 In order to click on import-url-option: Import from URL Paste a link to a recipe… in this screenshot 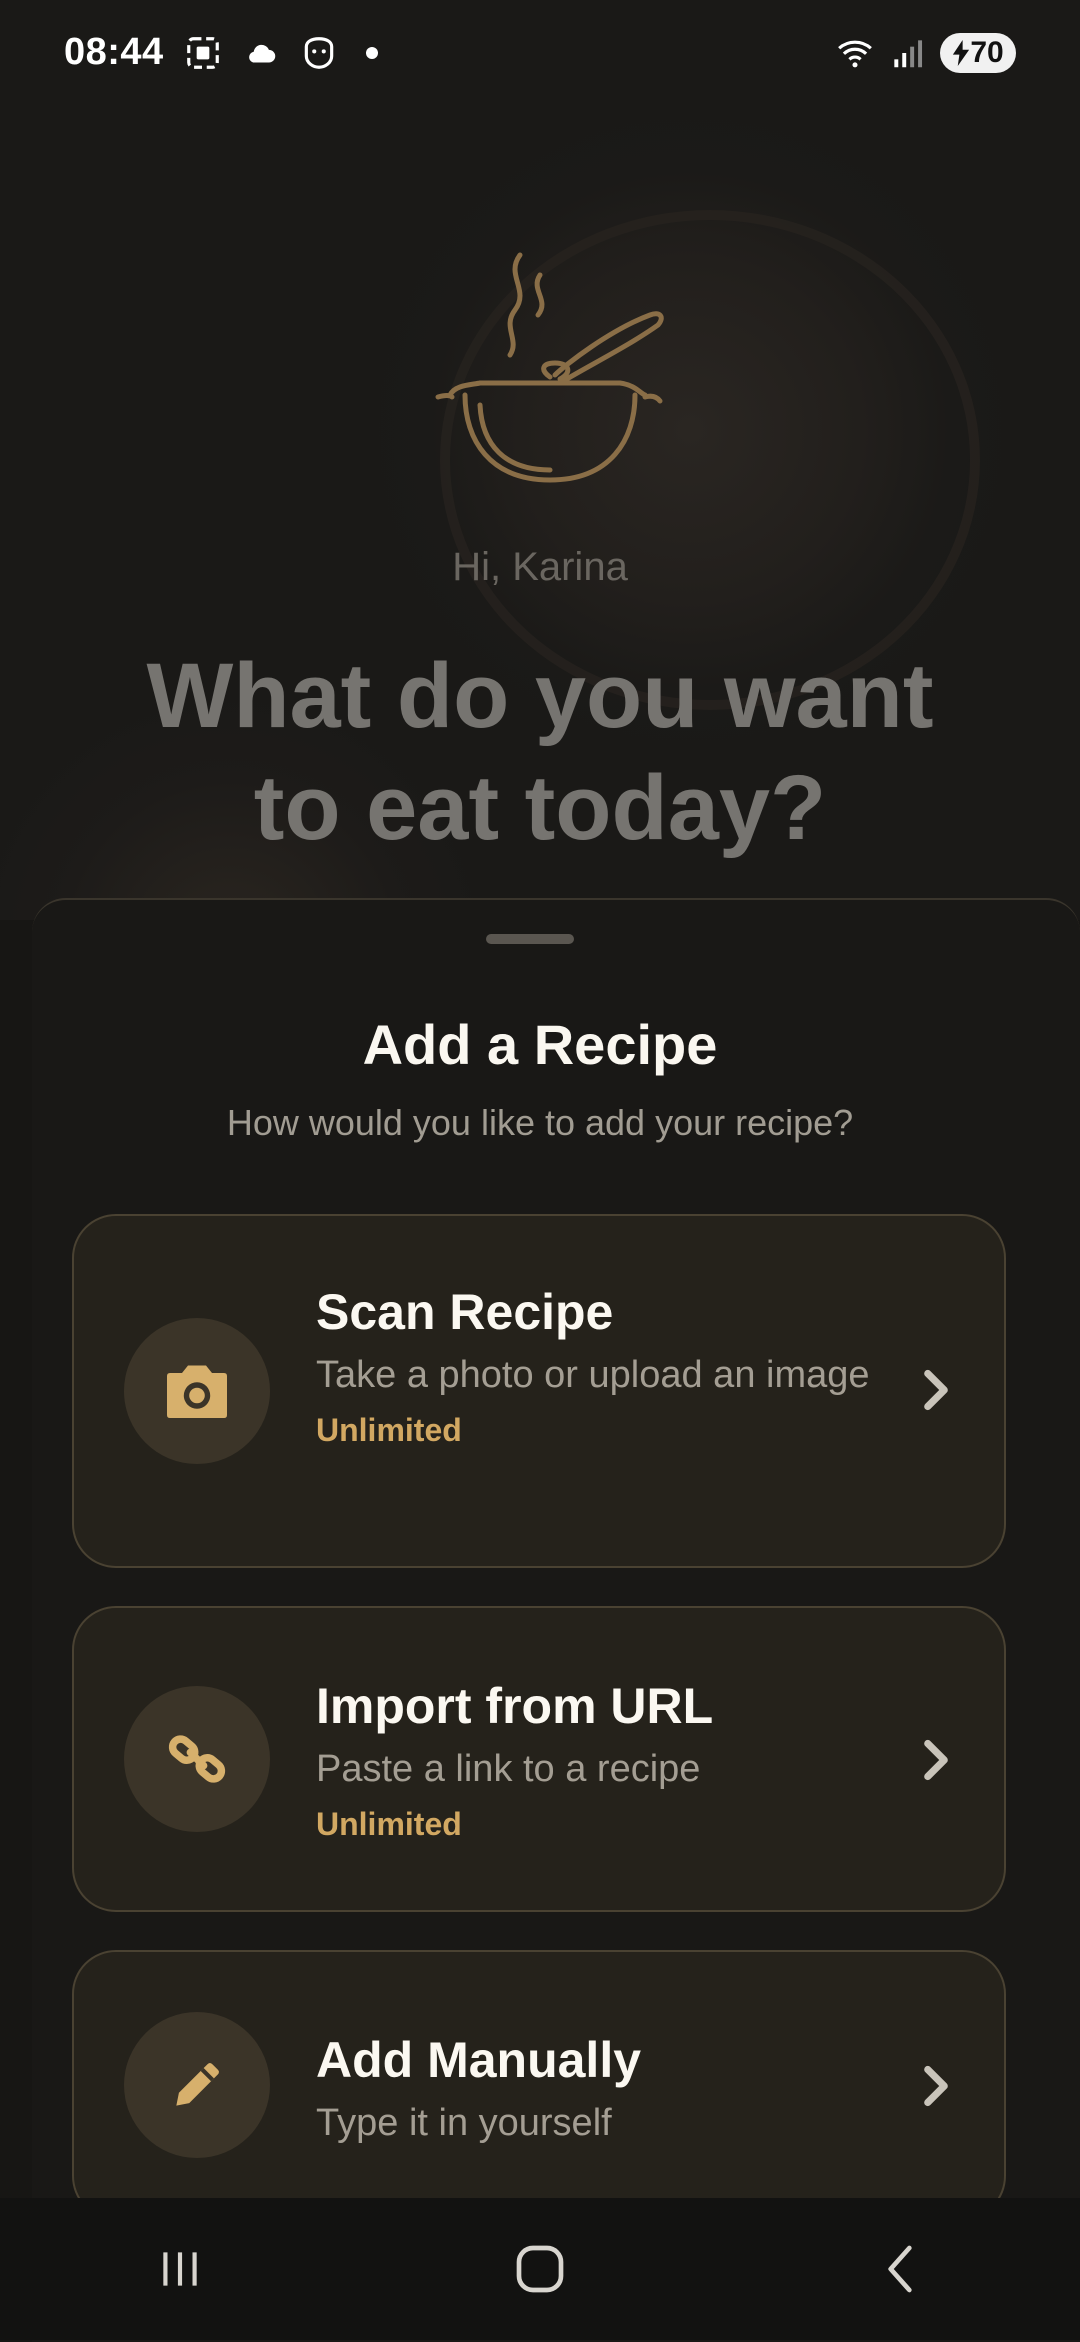, I will do `click(539, 1759)`.